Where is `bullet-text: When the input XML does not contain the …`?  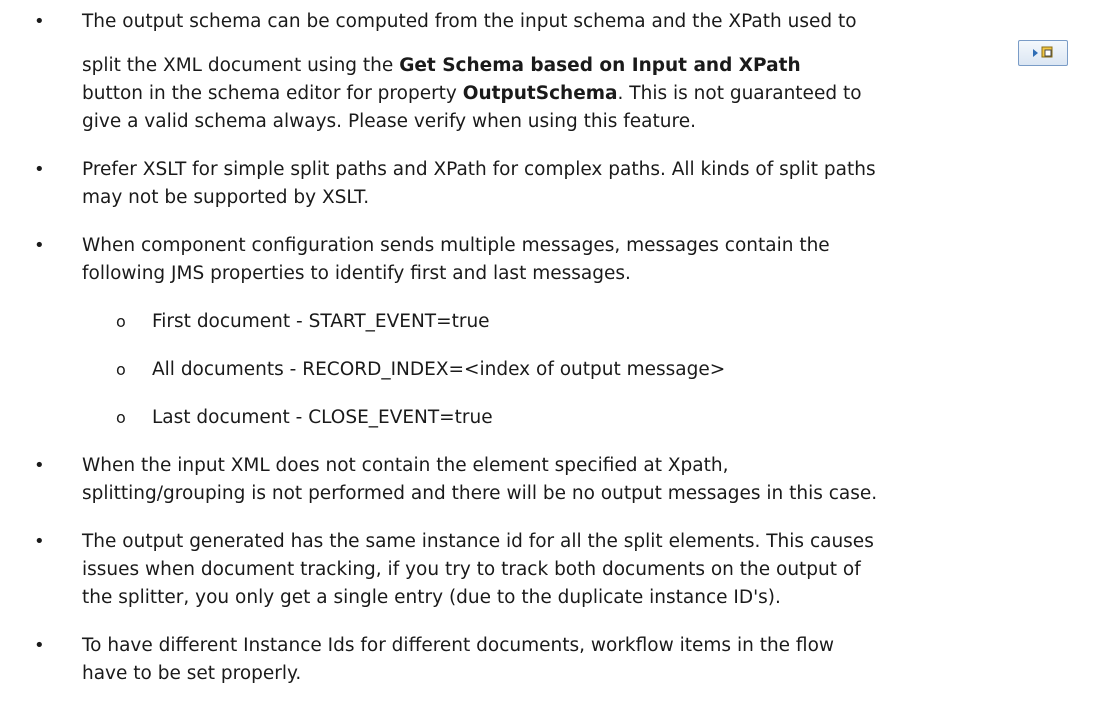 bullet-text: When the input XML does not contain the … is located at coordinates (405, 465).